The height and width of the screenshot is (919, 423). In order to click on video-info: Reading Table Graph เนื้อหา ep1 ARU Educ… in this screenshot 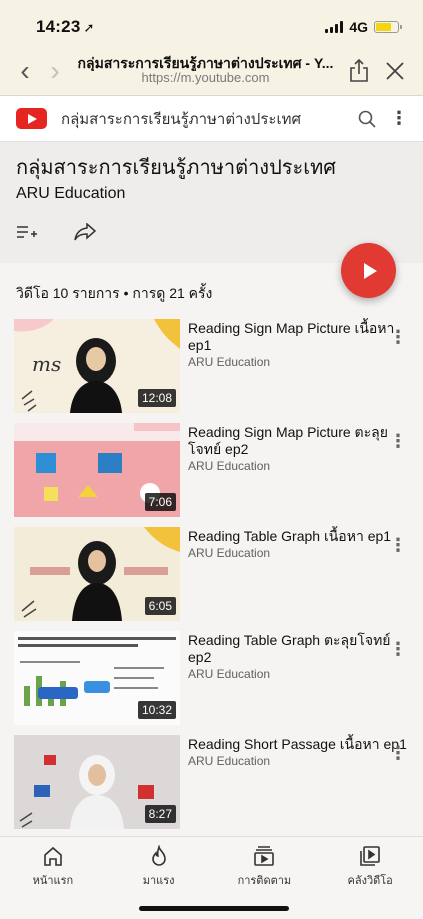, I will do `click(298, 579)`.